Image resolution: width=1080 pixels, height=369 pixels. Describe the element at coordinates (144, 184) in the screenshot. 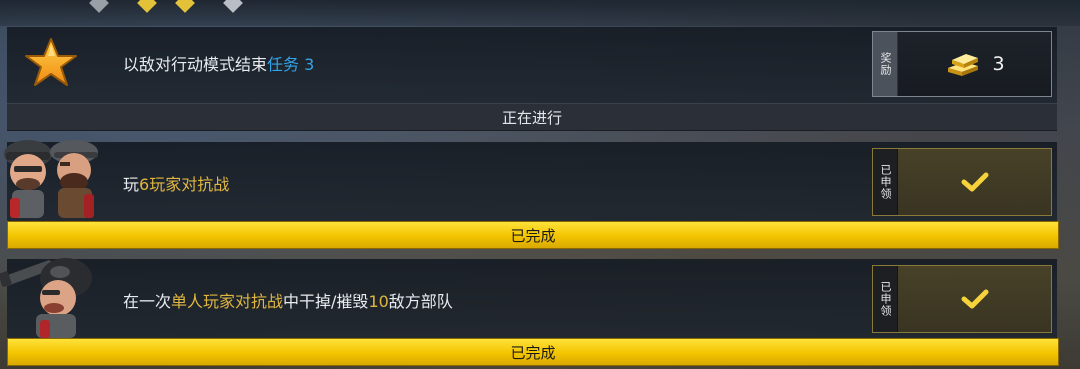

I see `mission-highlight: 6` at that location.